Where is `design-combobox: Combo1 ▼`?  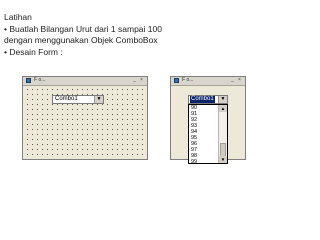
design-combobox: Combo1 ▼ is located at coordinates (78, 99).